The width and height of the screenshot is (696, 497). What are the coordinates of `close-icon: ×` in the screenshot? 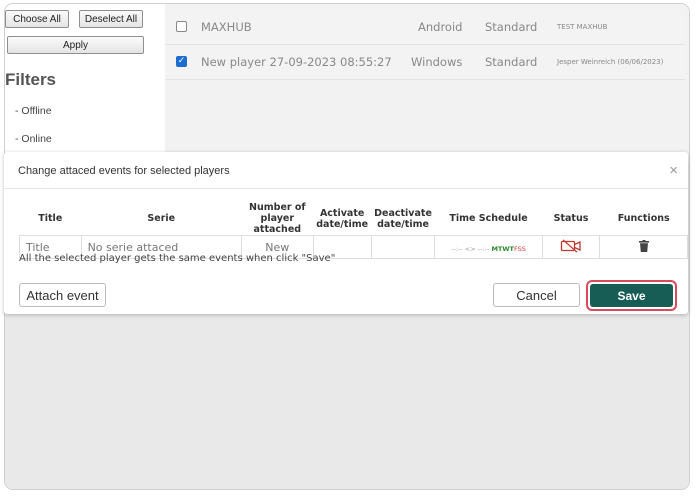 It's located at (673, 170).